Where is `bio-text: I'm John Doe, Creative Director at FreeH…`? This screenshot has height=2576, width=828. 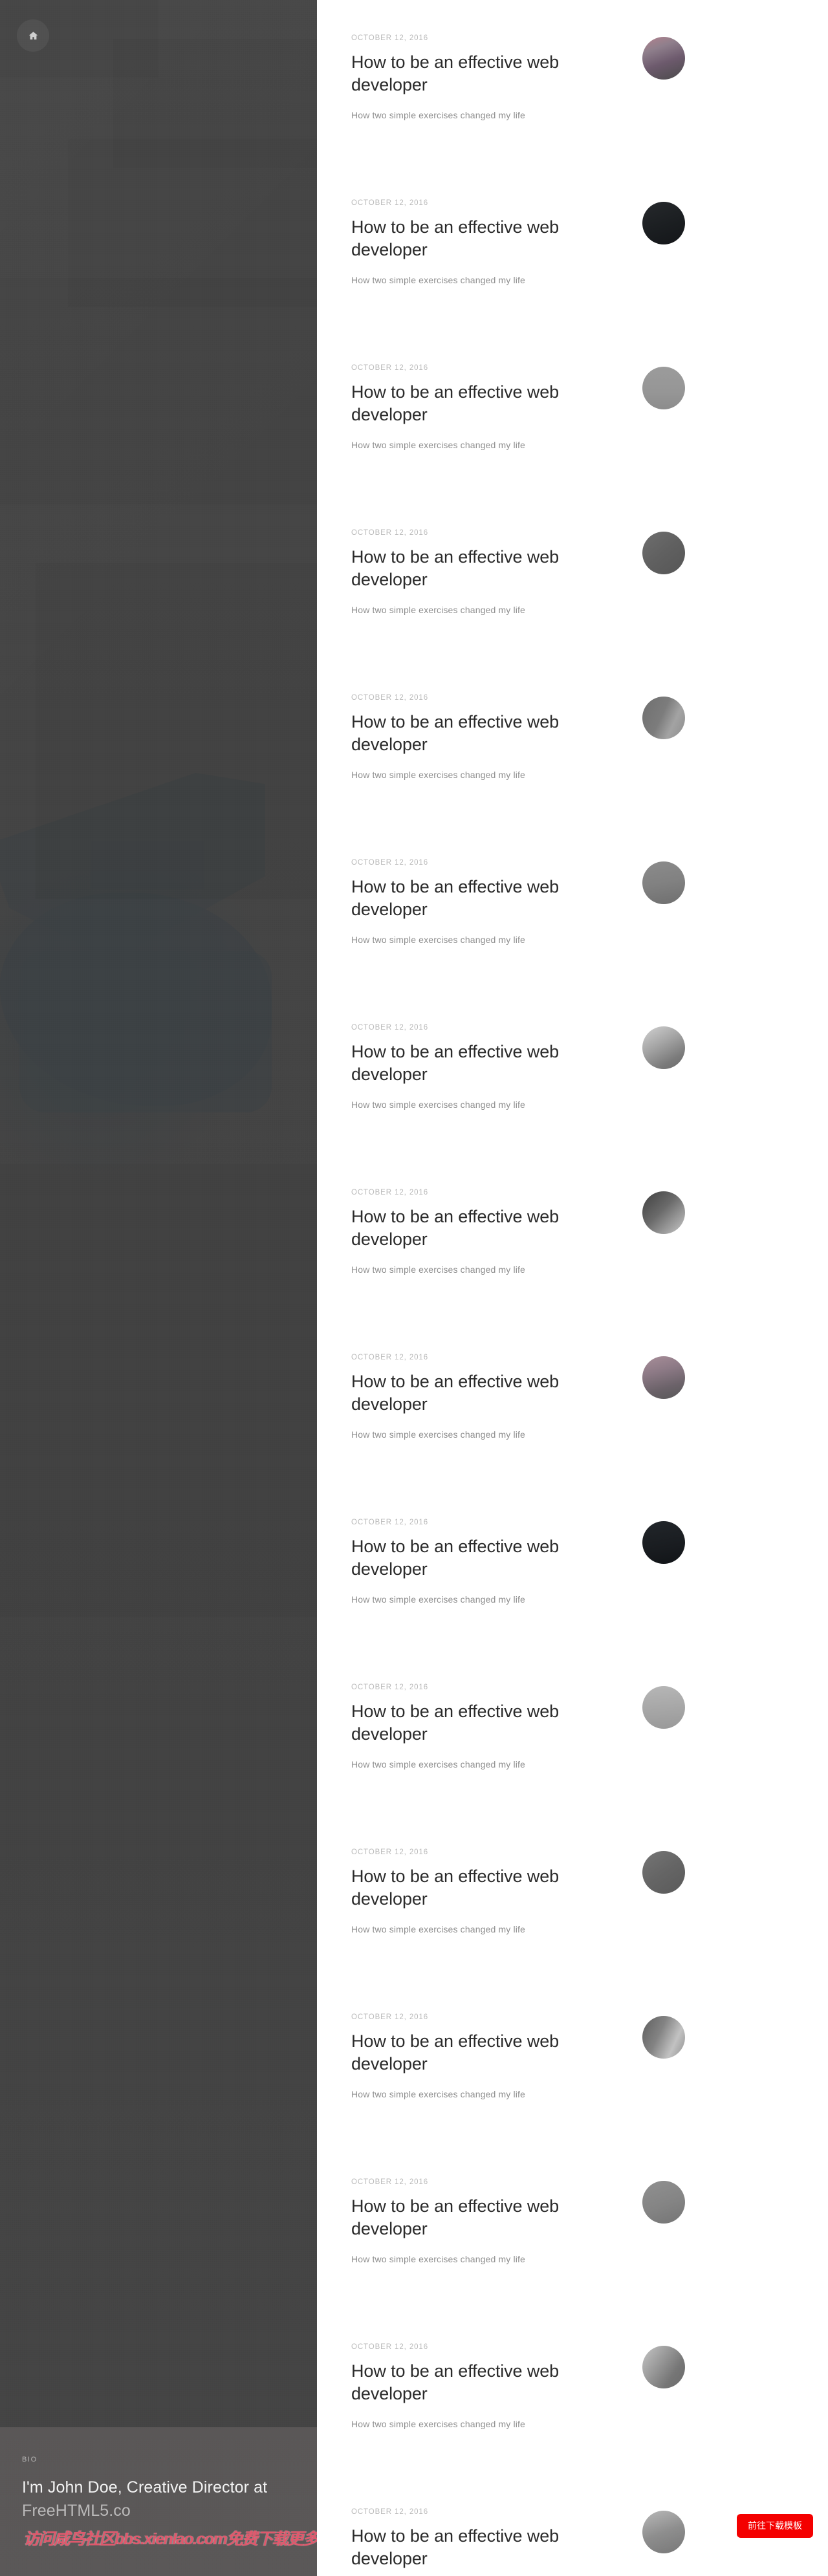 bio-text: I'm John Doe, Creative Director at FreeH… is located at coordinates (158, 2499).